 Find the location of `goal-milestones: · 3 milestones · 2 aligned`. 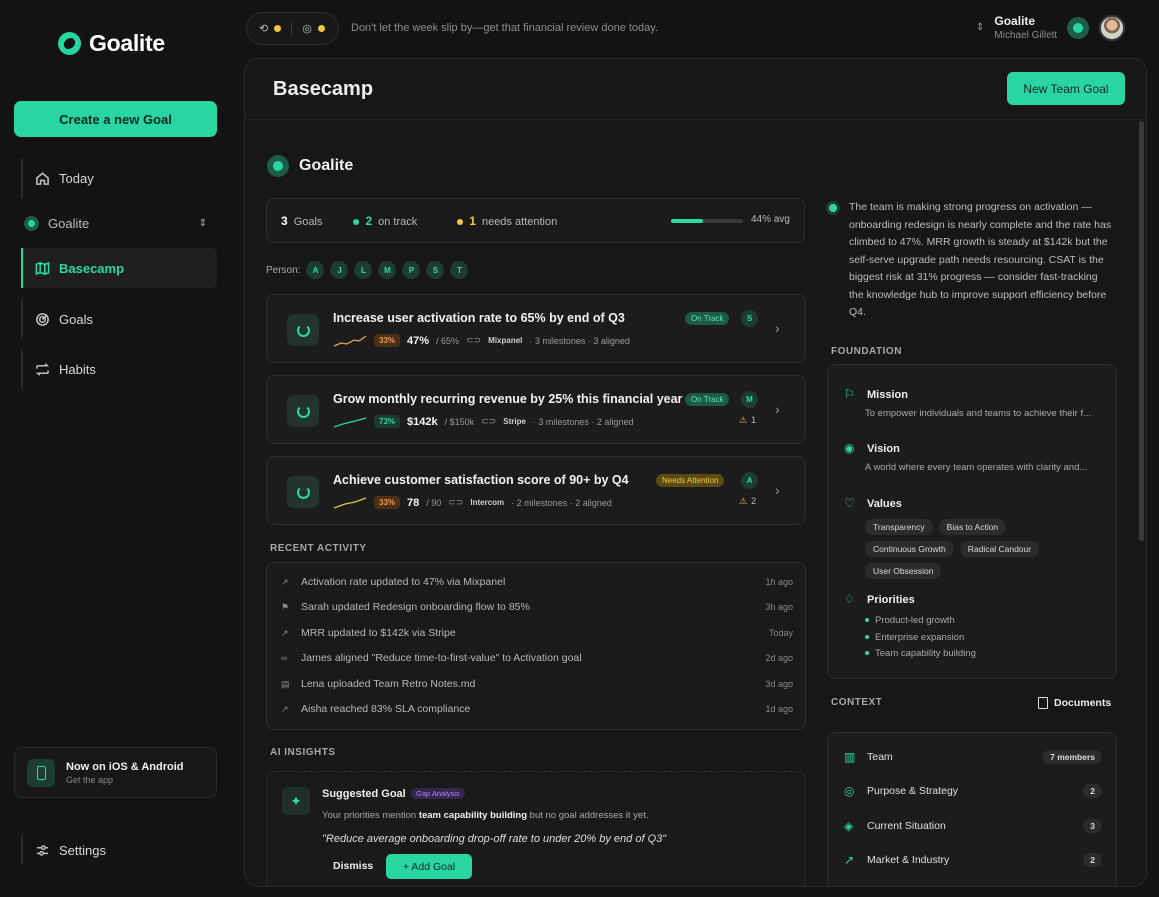

goal-milestones: · 3 milestones · 2 aligned is located at coordinates (583, 421).